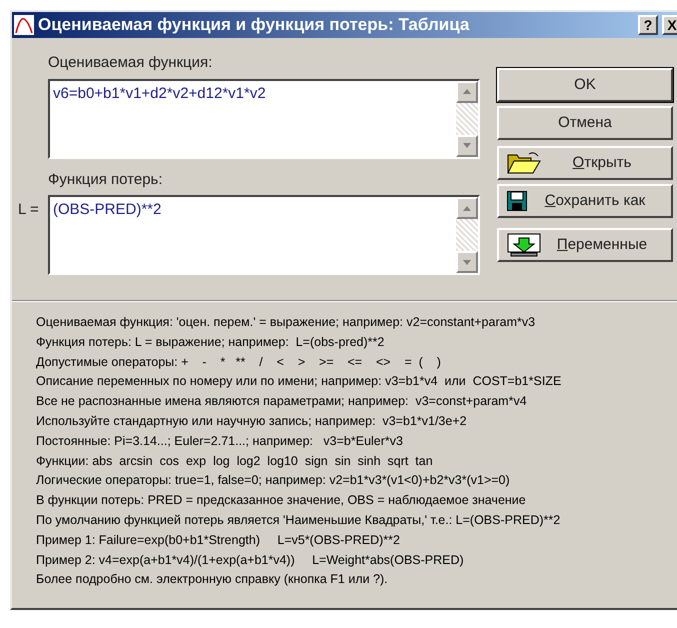 This screenshot has width=677, height=628. I want to click on scroll-up-button, so click(467, 91).